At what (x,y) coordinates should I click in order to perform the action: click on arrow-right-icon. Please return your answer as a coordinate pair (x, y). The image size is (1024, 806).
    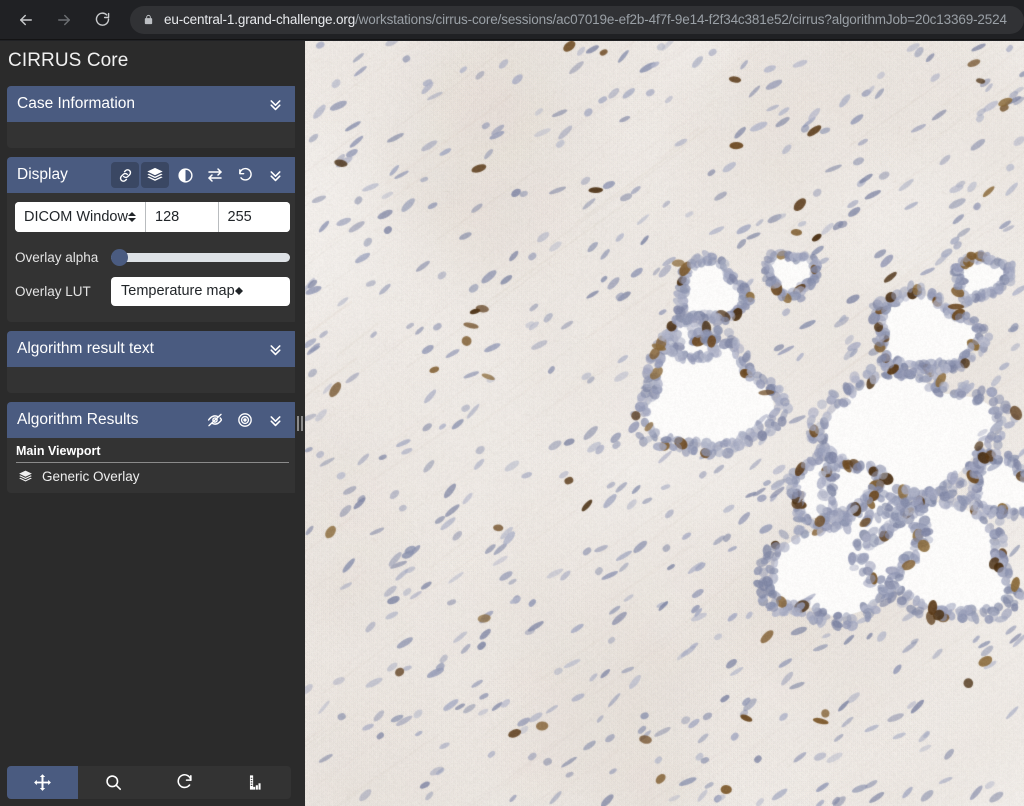
    Looking at the image, I should click on (64, 19).